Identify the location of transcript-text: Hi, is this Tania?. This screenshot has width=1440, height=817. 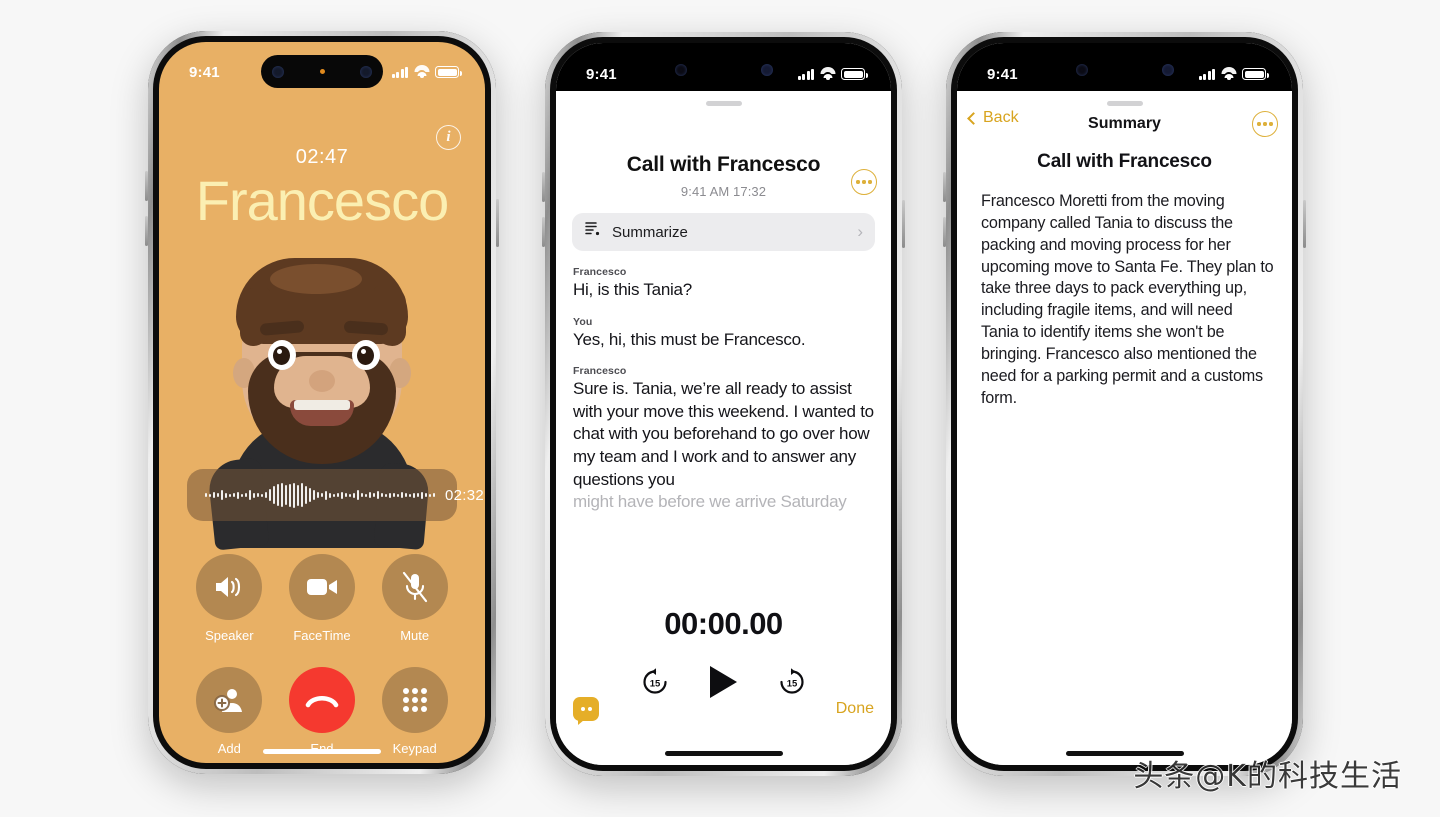
(632, 289).